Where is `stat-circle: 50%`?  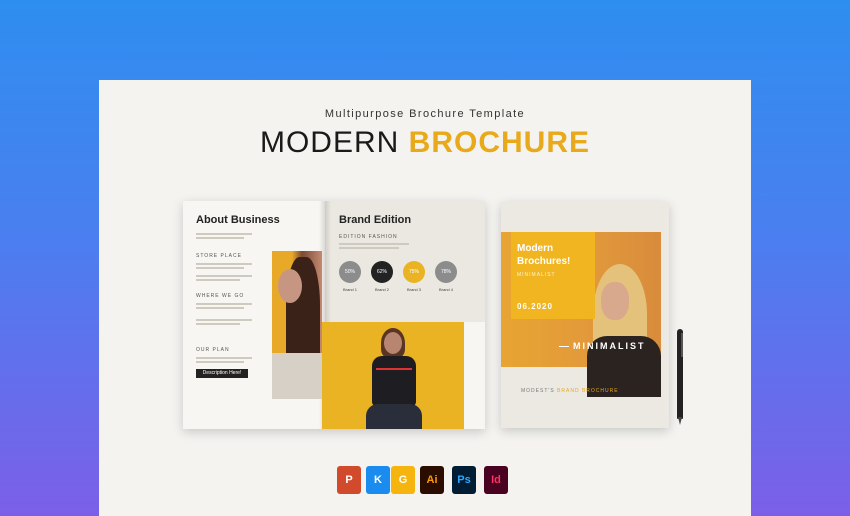
stat-circle: 50% is located at coordinates (350, 272).